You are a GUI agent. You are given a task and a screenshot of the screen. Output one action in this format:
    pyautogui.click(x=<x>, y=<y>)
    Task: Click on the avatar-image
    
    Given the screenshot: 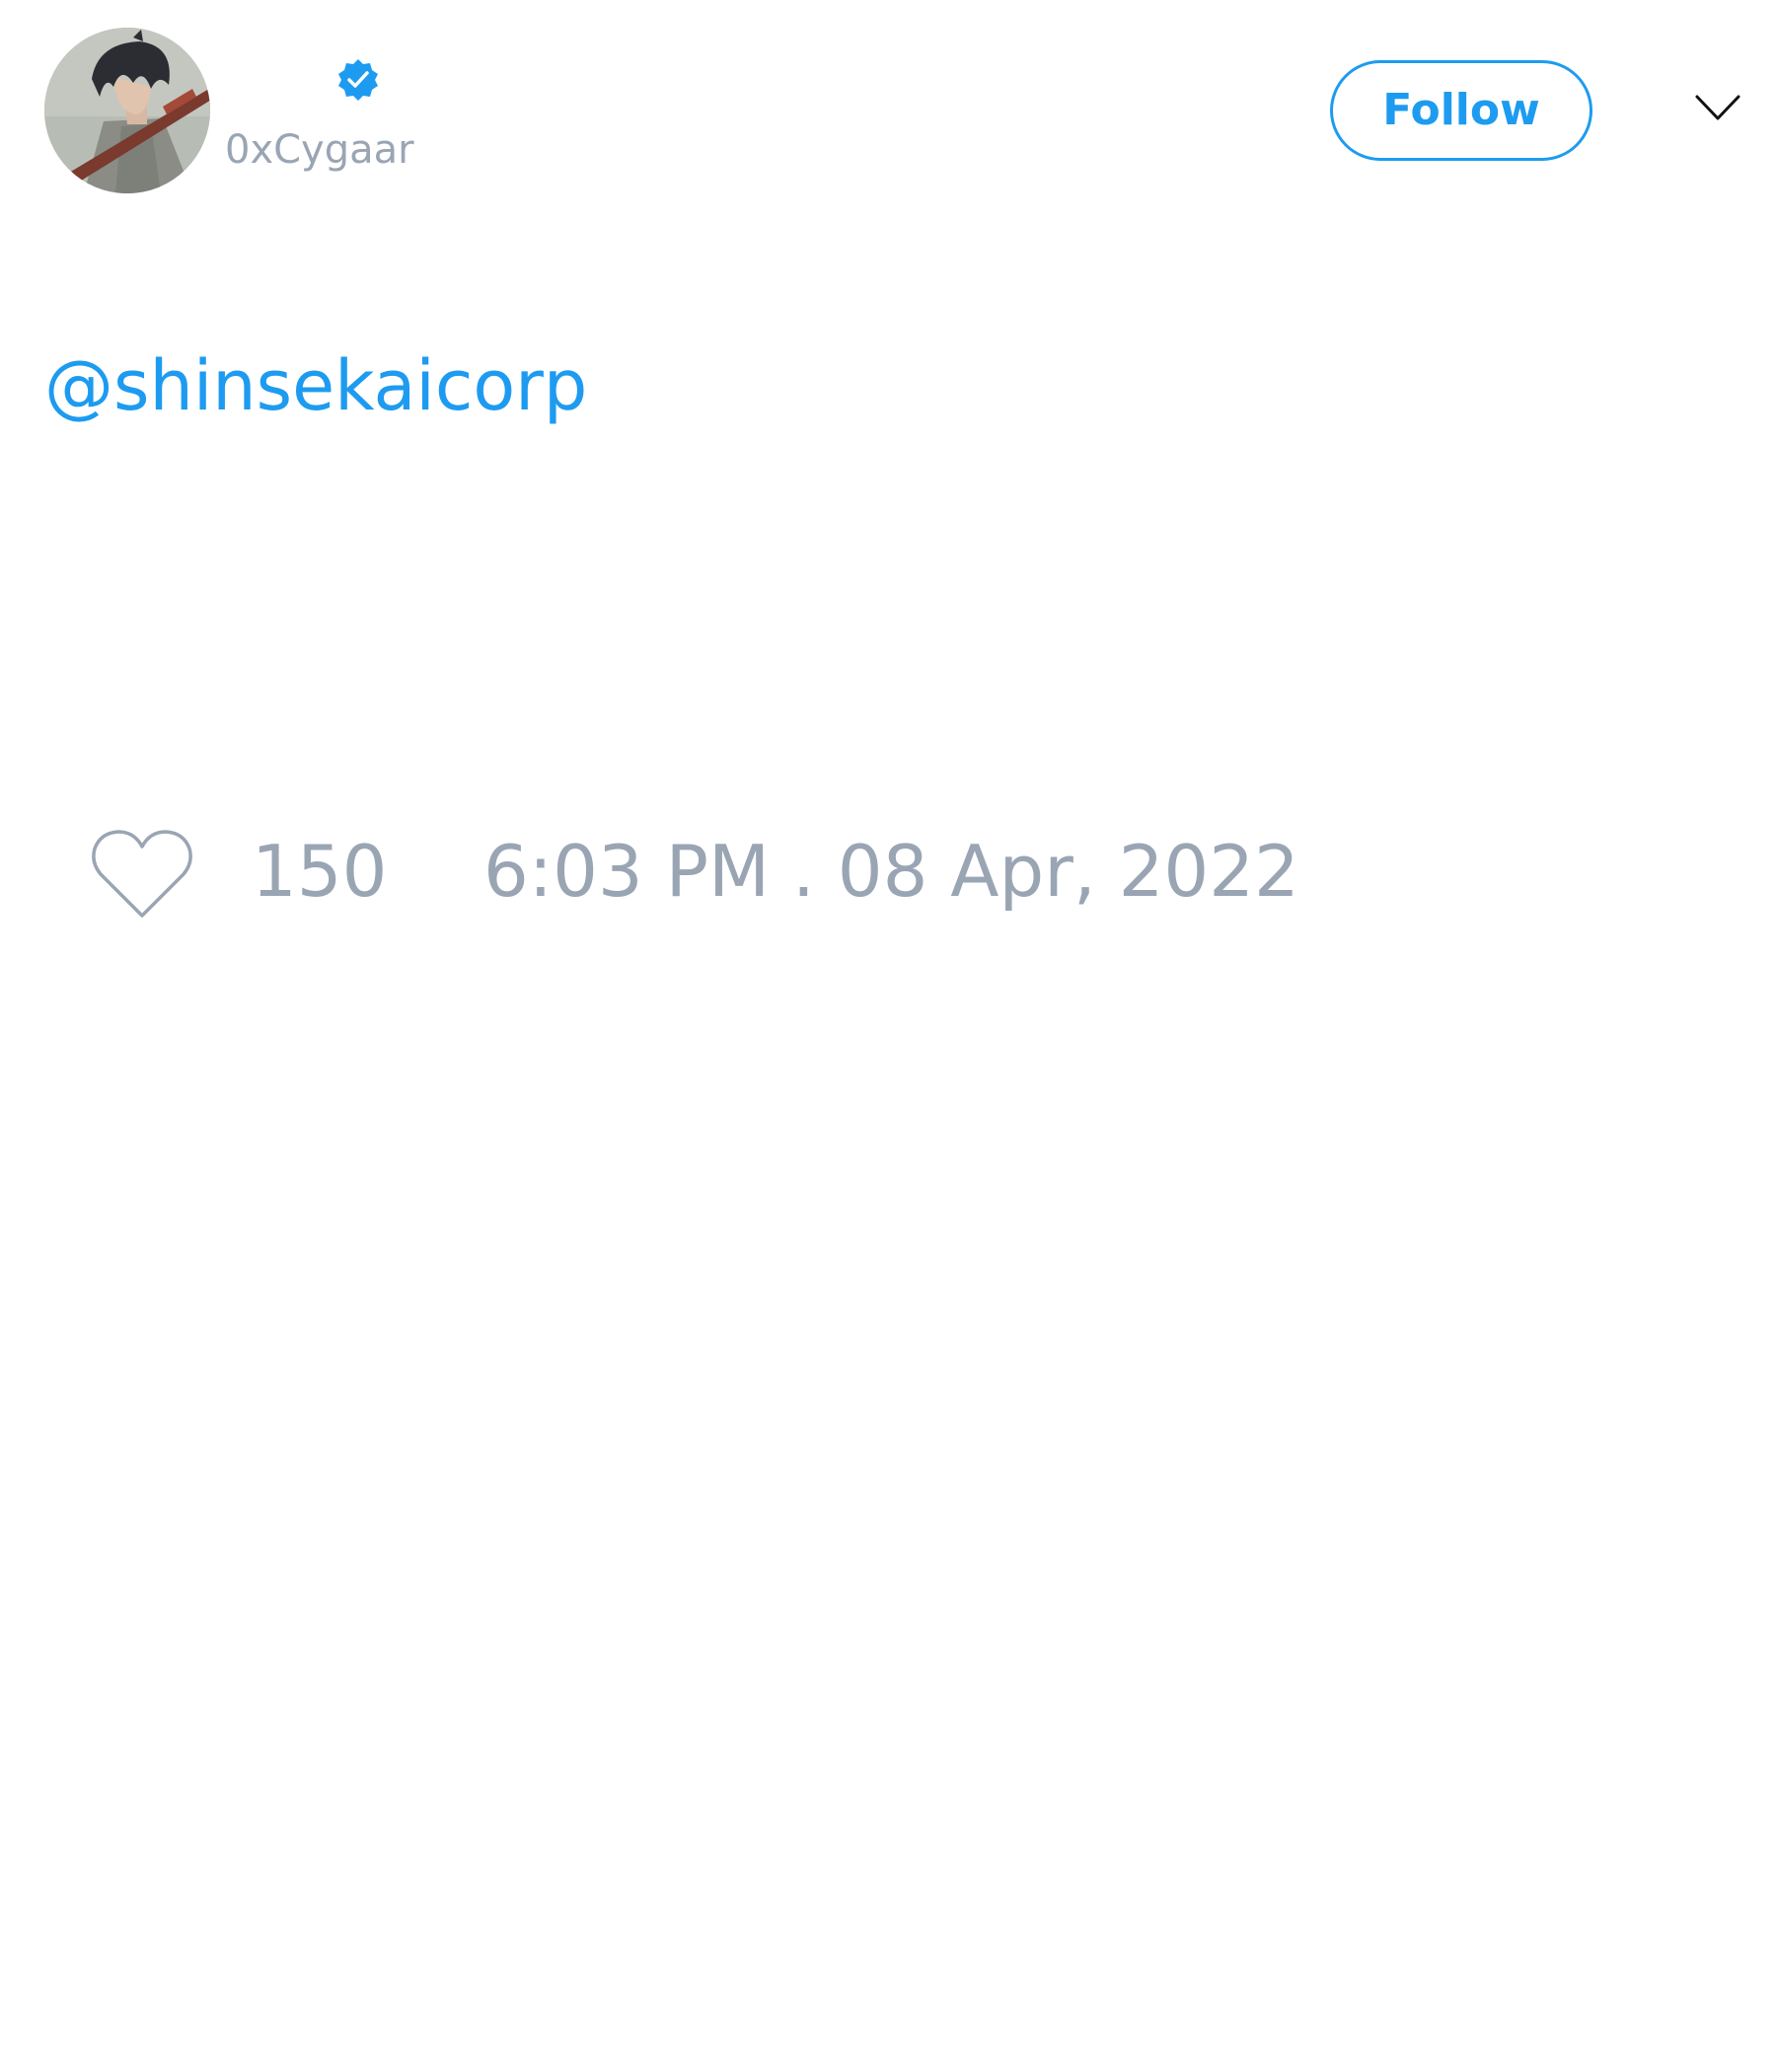 What is the action you would take?
    pyautogui.click(x=127, y=111)
    